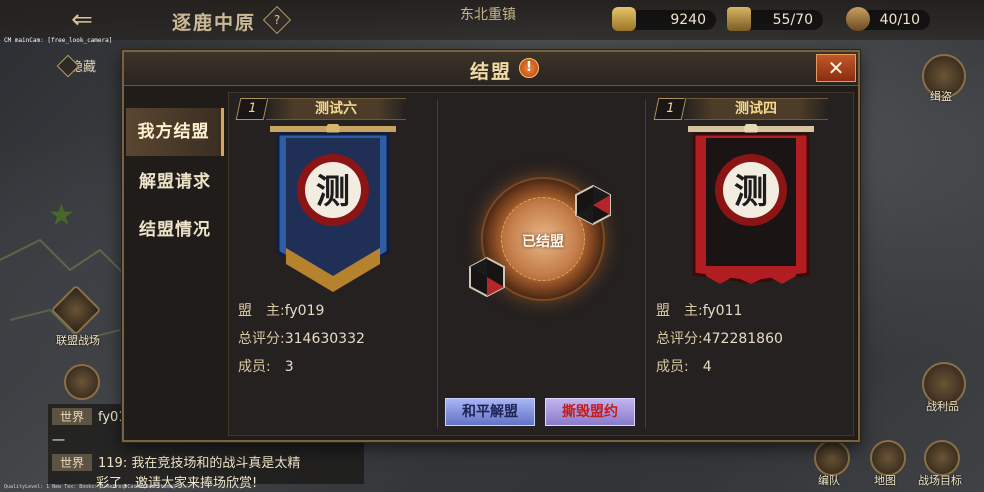  Describe the element at coordinates (941, 96) in the screenshot. I see `bandit-hunt-label: 缉盗` at that location.